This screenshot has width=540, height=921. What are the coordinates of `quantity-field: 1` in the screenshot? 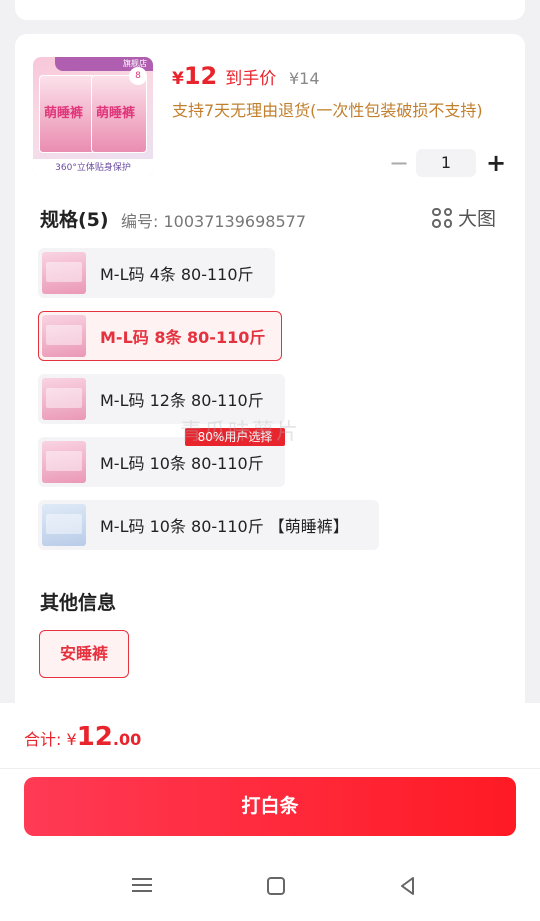 It's located at (446, 163).